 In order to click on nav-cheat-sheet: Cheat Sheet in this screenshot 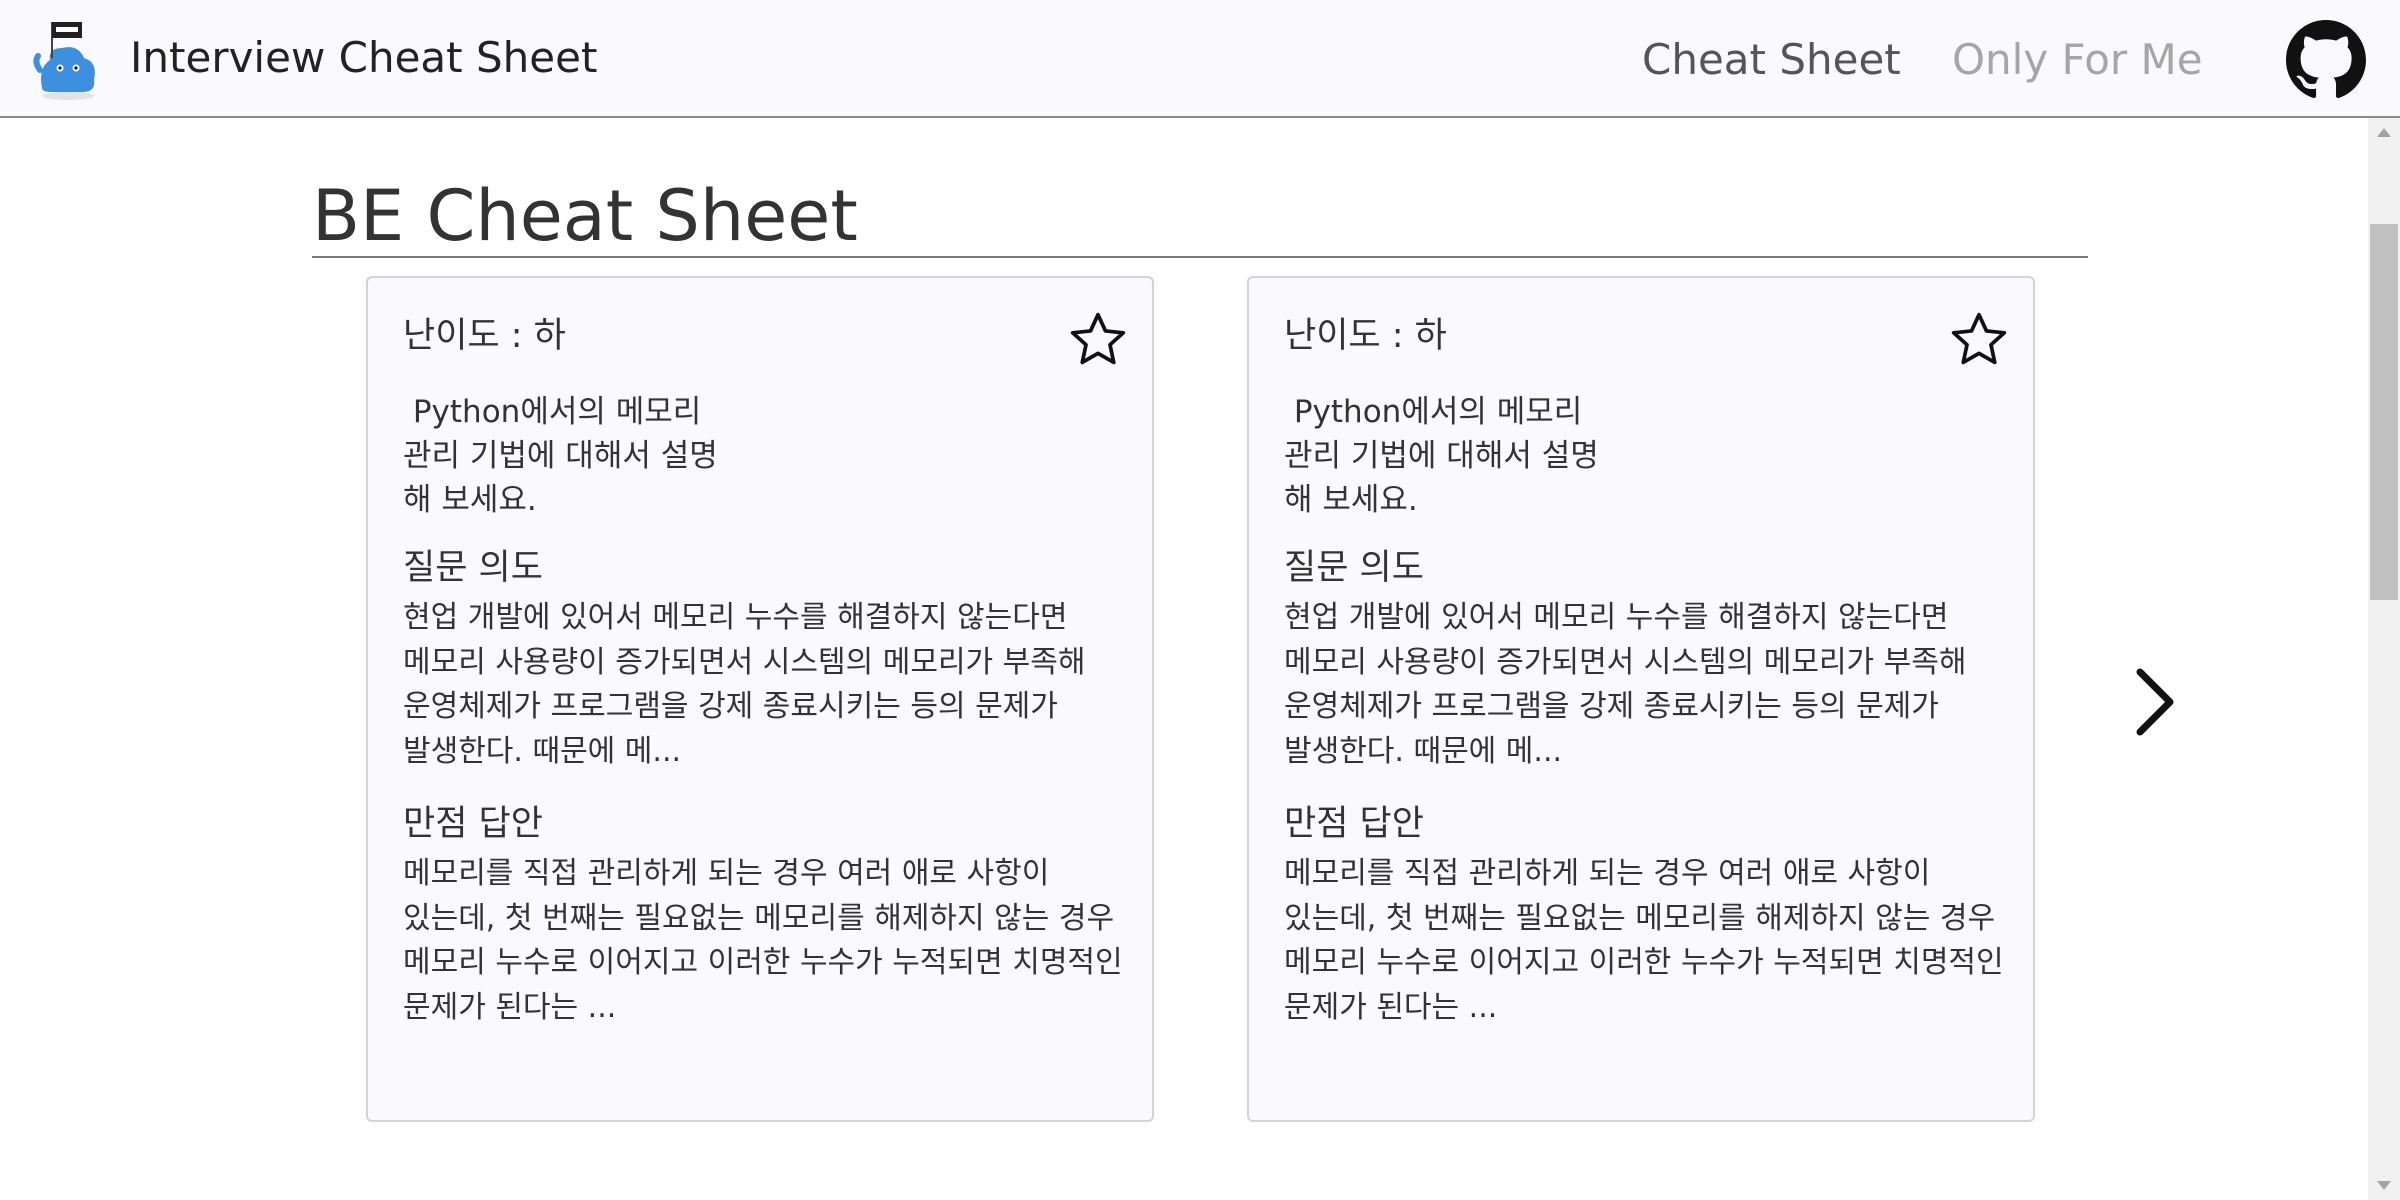, I will do `click(1771, 60)`.